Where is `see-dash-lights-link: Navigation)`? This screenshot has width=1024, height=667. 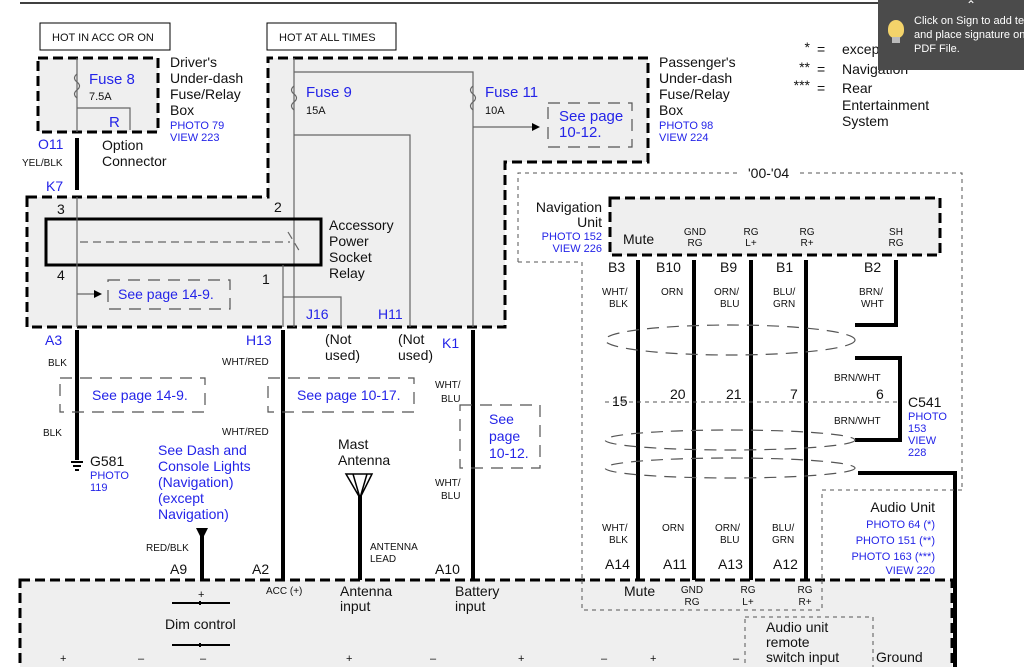
see-dash-lights-link: Navigation) is located at coordinates (193, 514).